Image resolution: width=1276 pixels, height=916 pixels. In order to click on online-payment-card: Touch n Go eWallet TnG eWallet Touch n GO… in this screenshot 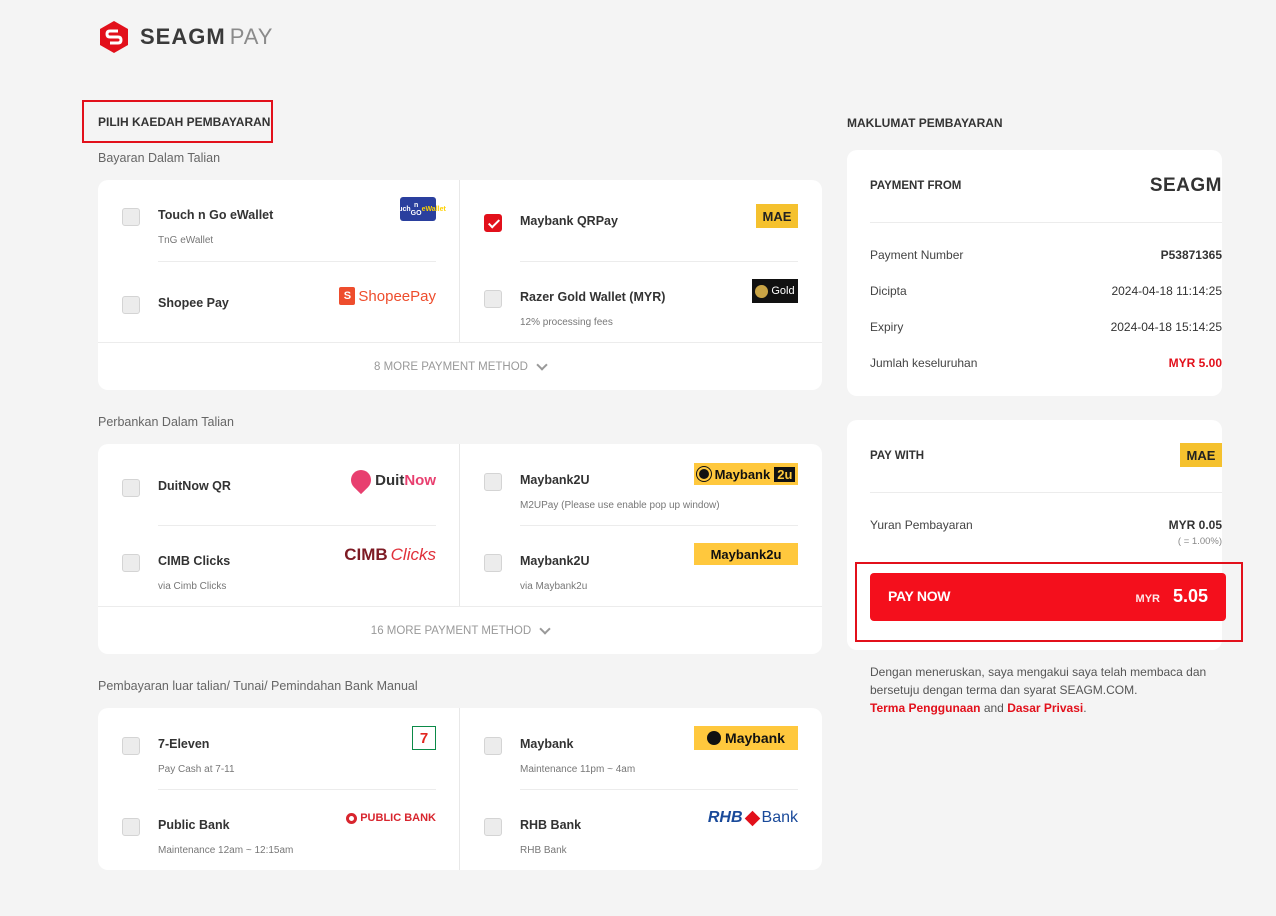, I will do `click(460, 285)`.